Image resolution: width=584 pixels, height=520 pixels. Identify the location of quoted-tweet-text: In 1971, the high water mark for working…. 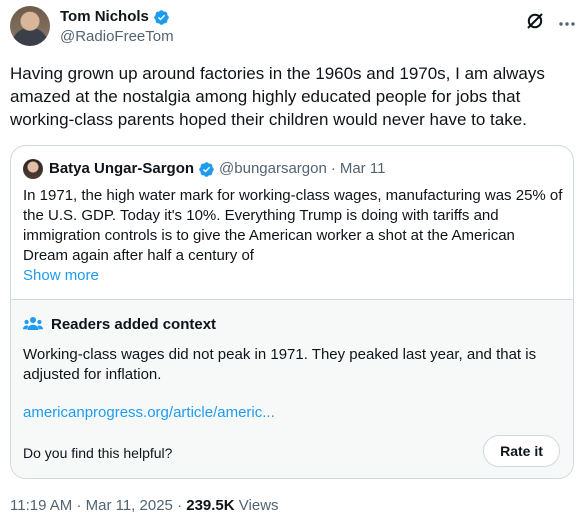
(293, 225).